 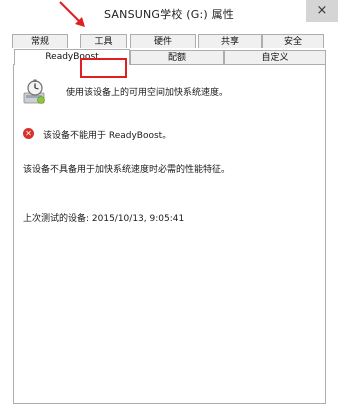 I want to click on tab-label: 配额, so click(x=176, y=58).